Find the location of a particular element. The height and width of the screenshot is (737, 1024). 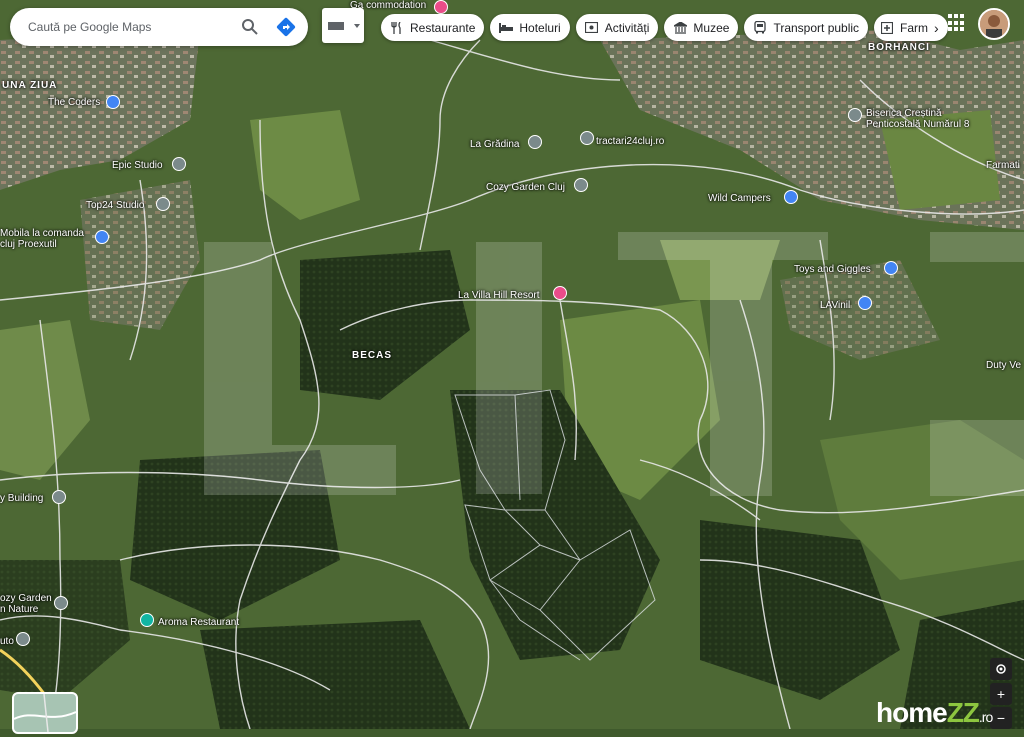

chip-hotels: Hoteluri is located at coordinates (530, 27).